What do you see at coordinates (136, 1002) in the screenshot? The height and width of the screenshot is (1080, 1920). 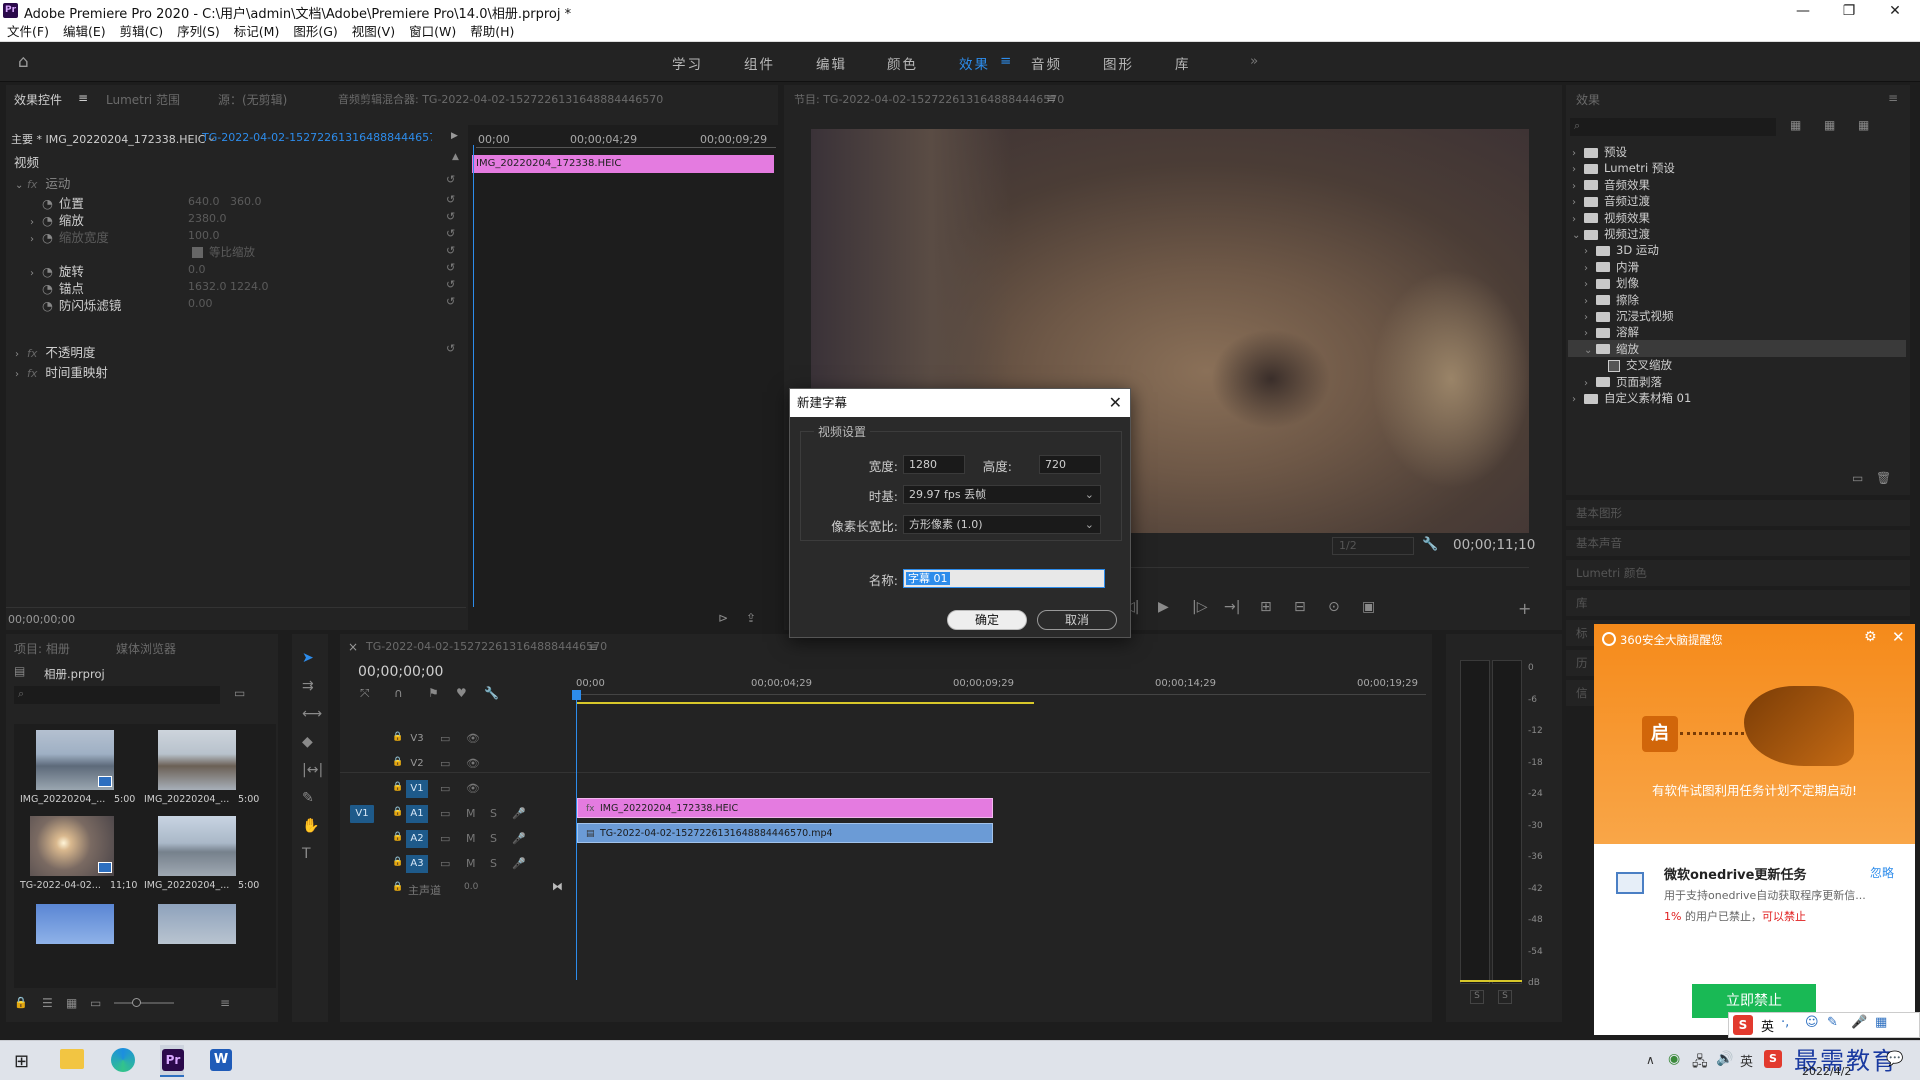 I see `zoom-slider-handle` at bounding box center [136, 1002].